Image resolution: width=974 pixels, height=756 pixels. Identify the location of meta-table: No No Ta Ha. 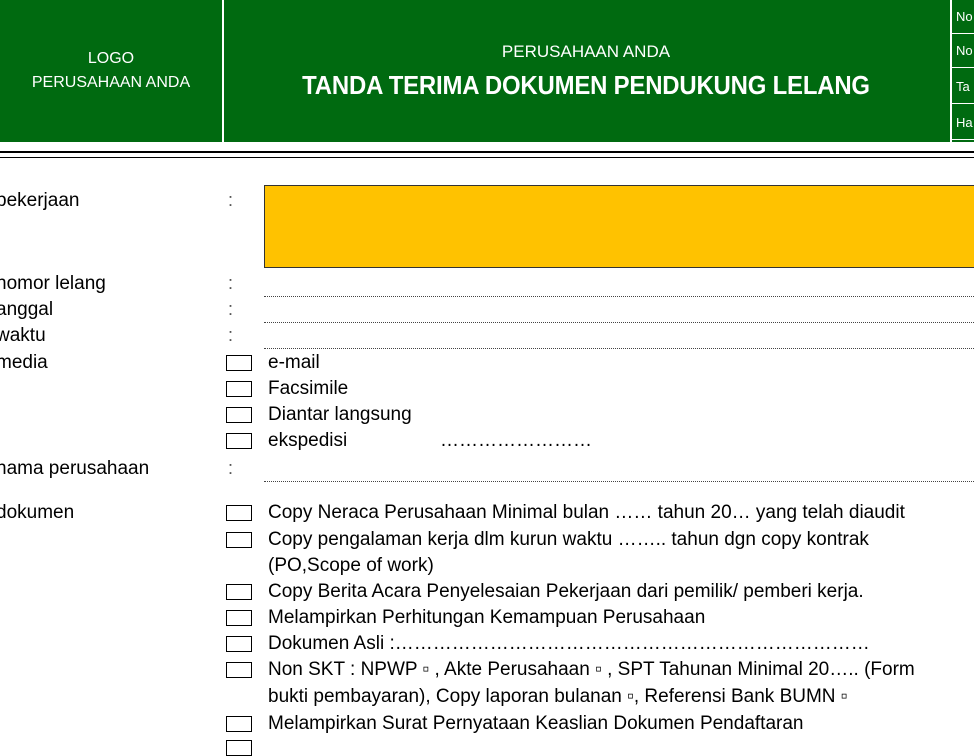
(962, 71).